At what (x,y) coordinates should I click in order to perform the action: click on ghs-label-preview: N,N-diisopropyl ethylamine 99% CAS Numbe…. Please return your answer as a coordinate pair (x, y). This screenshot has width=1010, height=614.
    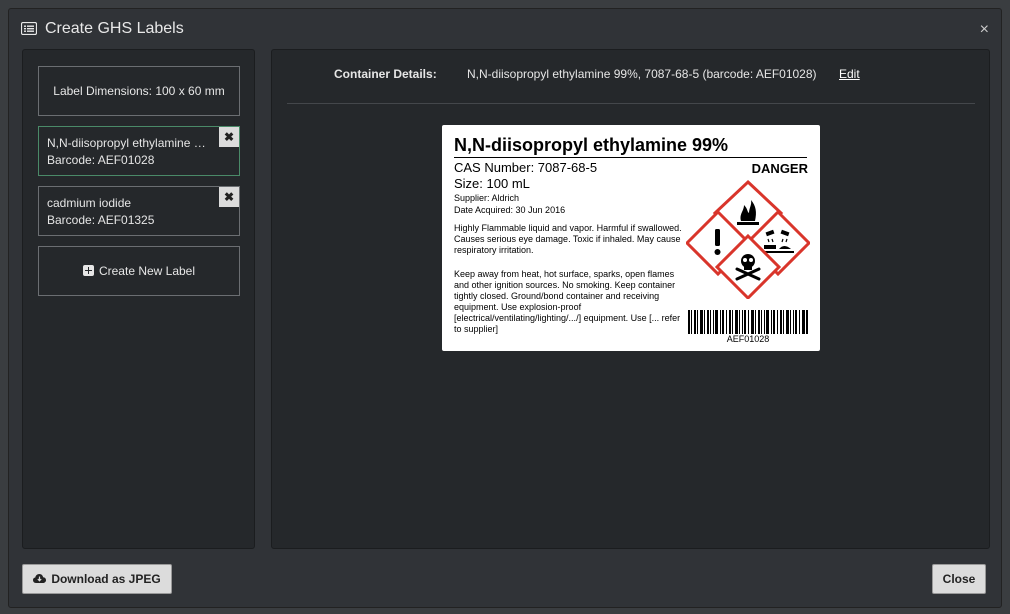
    Looking at the image, I should click on (631, 238).